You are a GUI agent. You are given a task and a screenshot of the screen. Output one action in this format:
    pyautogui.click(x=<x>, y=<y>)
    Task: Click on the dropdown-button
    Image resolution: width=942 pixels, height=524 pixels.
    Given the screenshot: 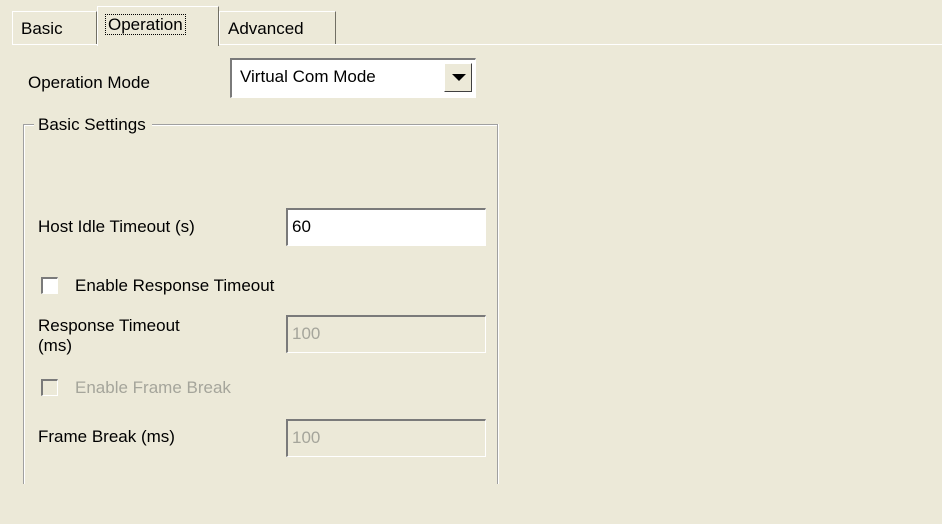 What is the action you would take?
    pyautogui.click(x=458, y=77)
    